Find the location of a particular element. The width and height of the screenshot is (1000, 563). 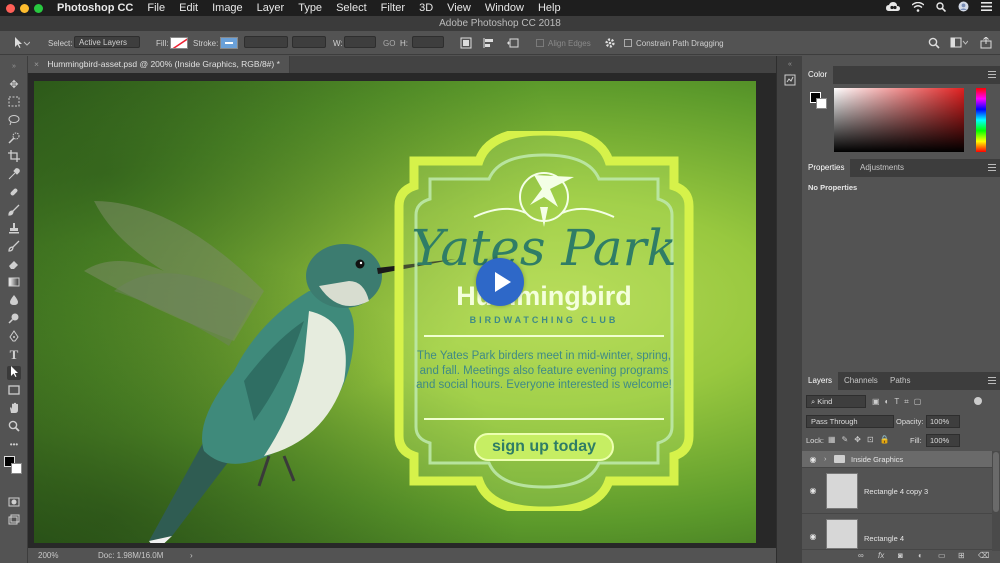

layer-row-group: ◉ › Inside Graphics is located at coordinates (897, 459).